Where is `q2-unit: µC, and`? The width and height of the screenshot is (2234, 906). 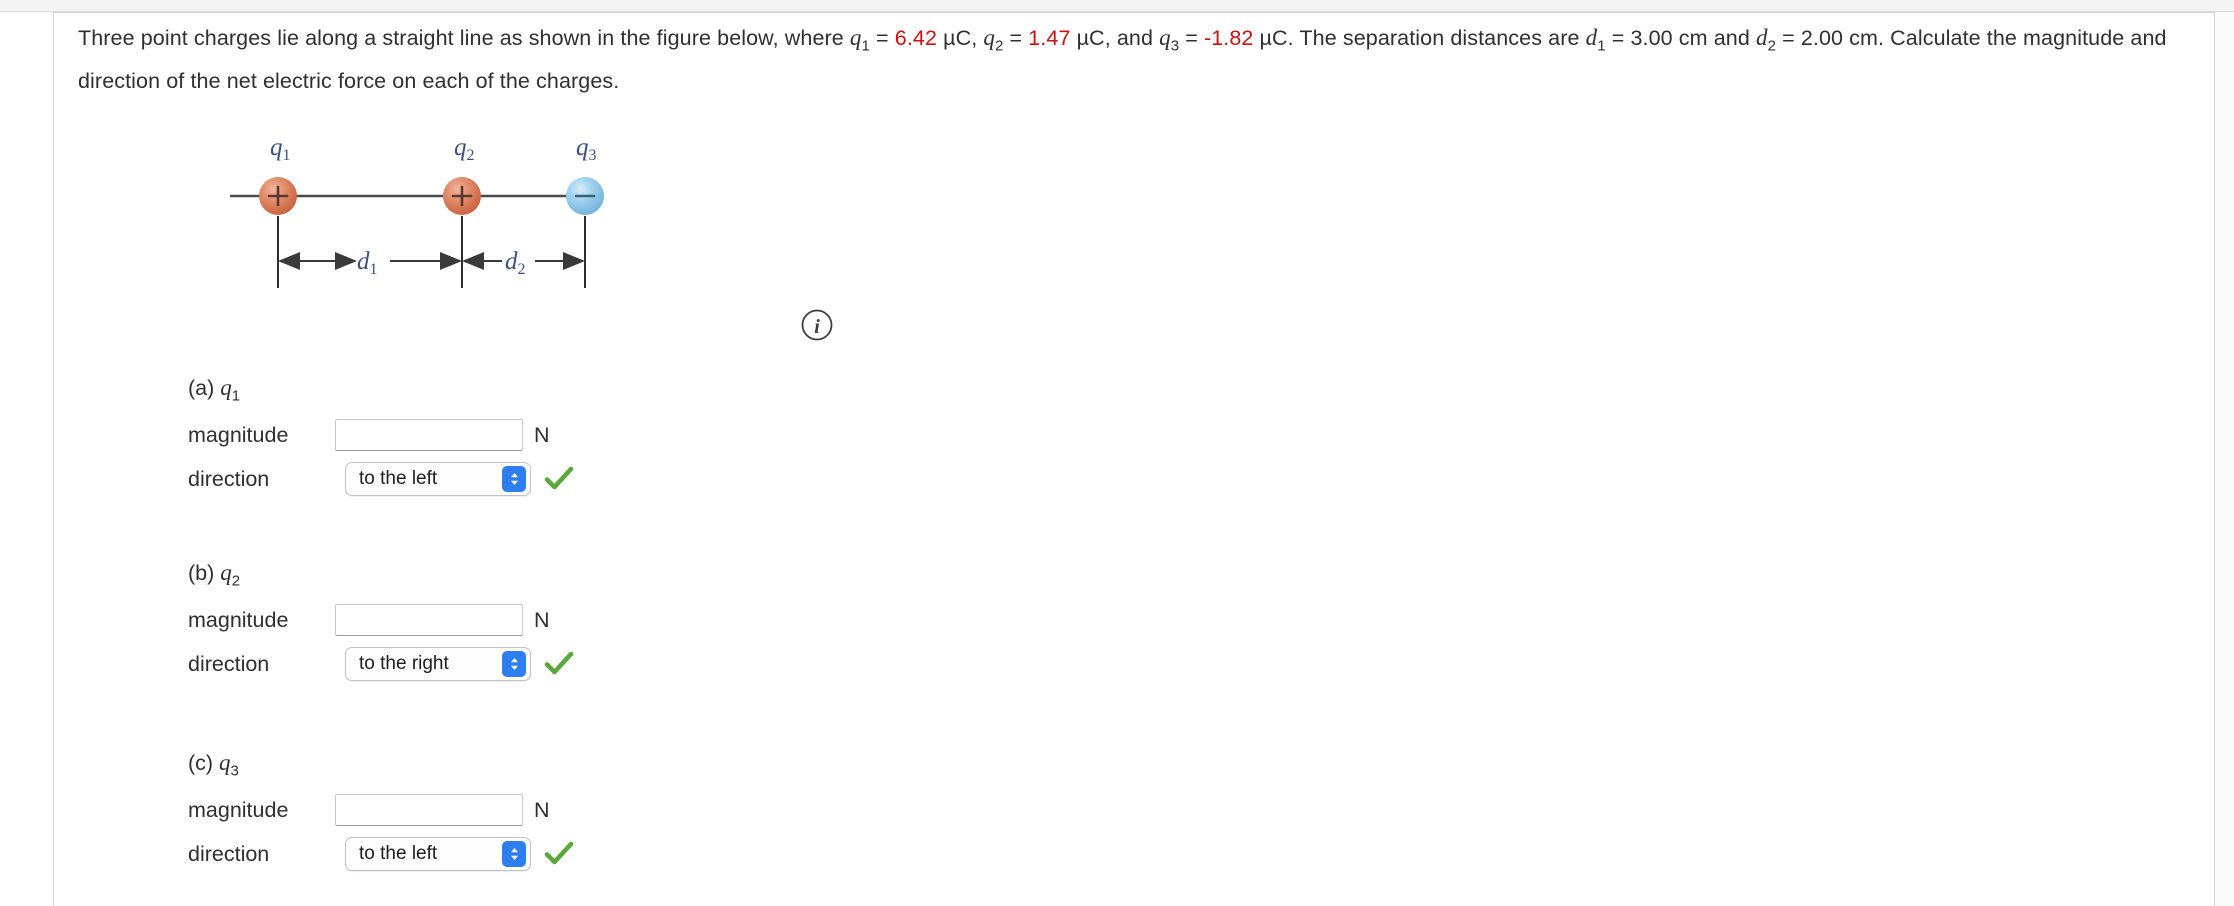 q2-unit: µC, and is located at coordinates (1115, 38).